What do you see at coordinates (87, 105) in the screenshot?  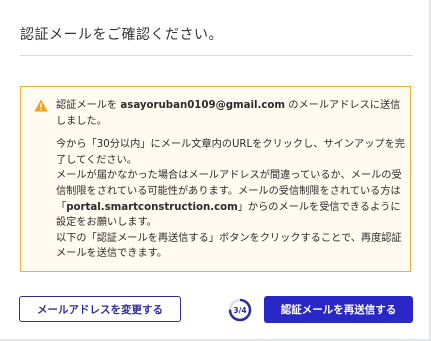 I see `notice-prefix: 認証メールを` at bounding box center [87, 105].